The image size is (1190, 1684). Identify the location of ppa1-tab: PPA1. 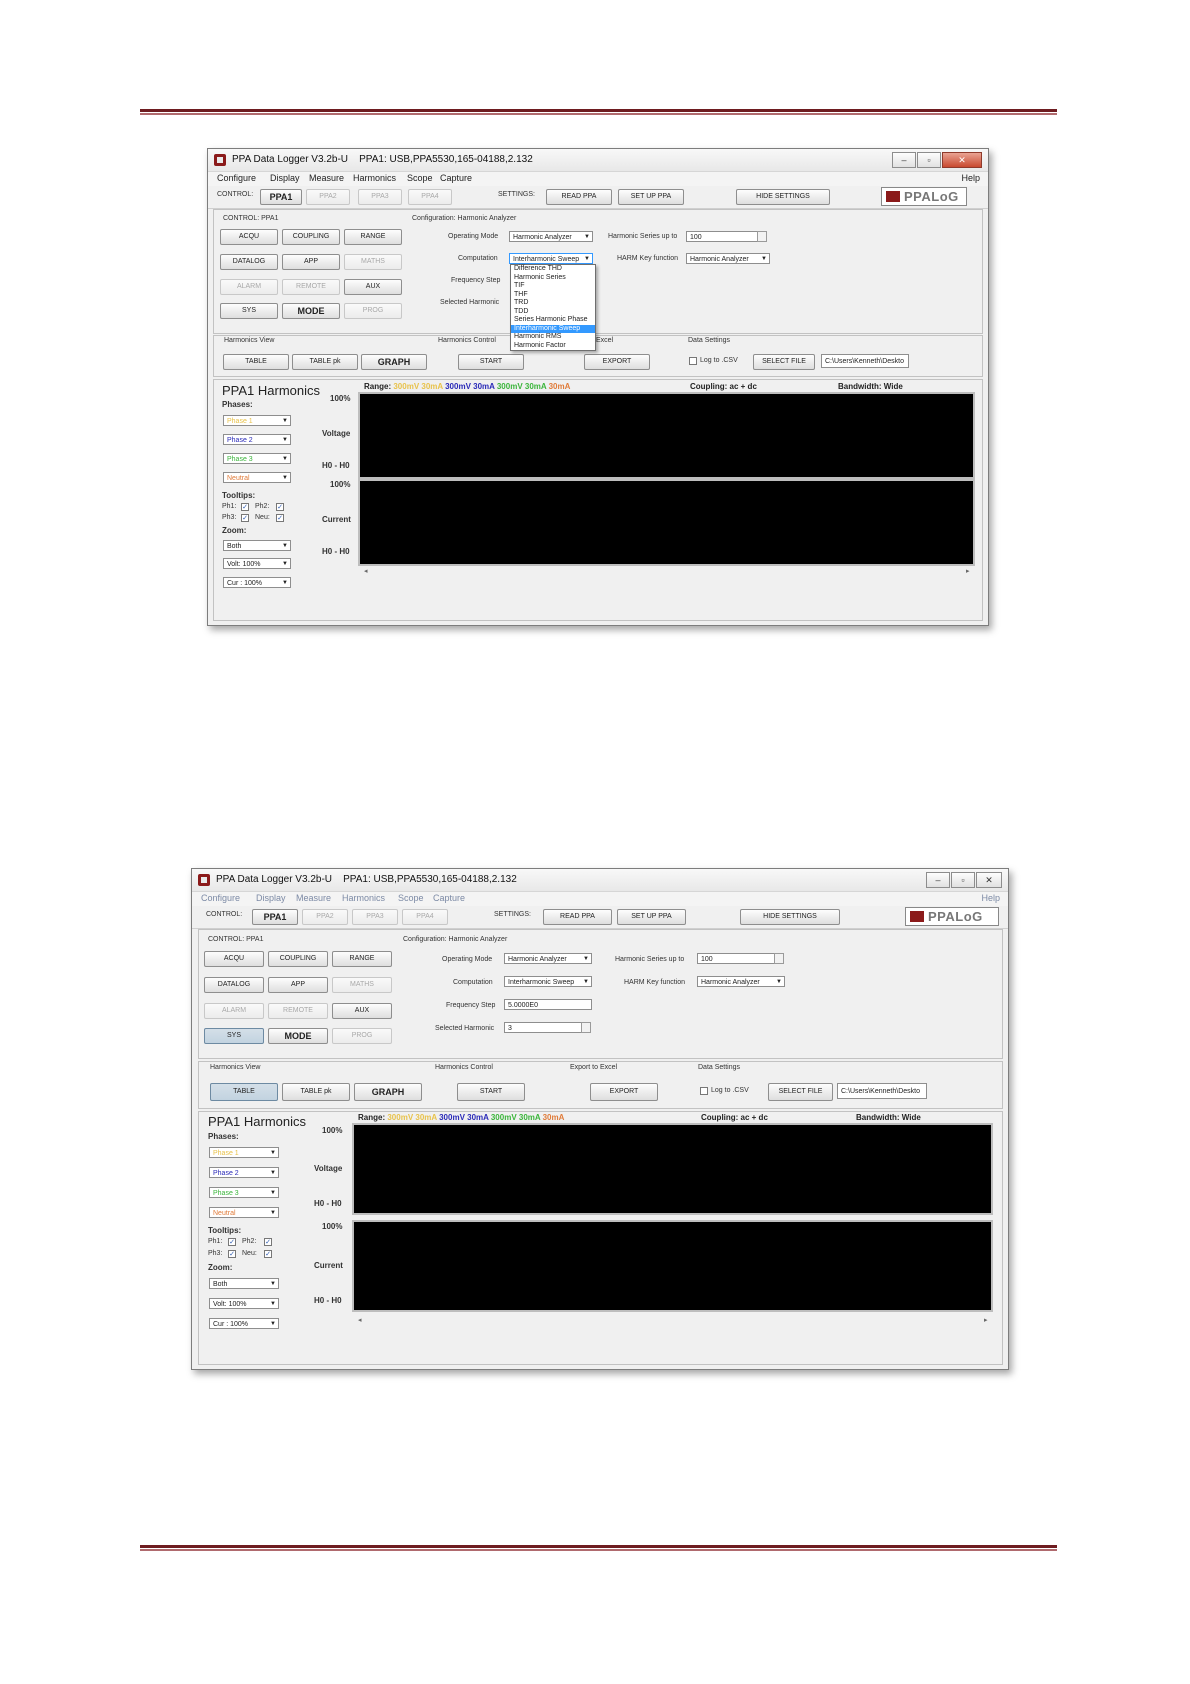
(281, 197).